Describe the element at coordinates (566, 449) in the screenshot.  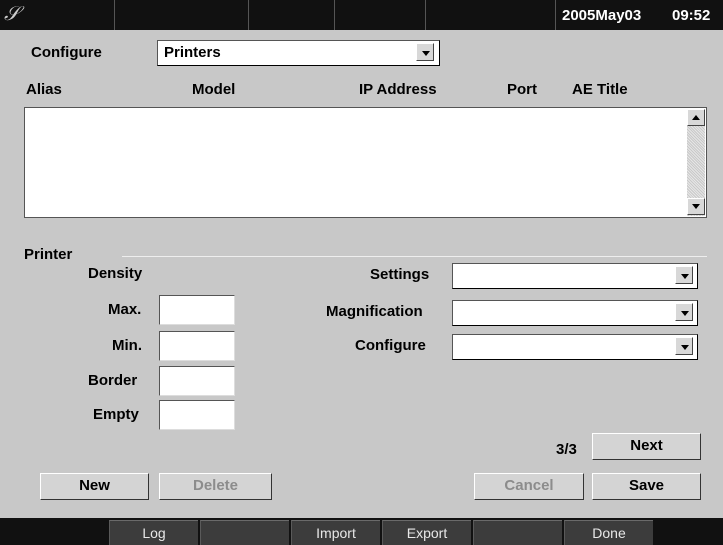
I see `page-indicator: 3/3` at that location.